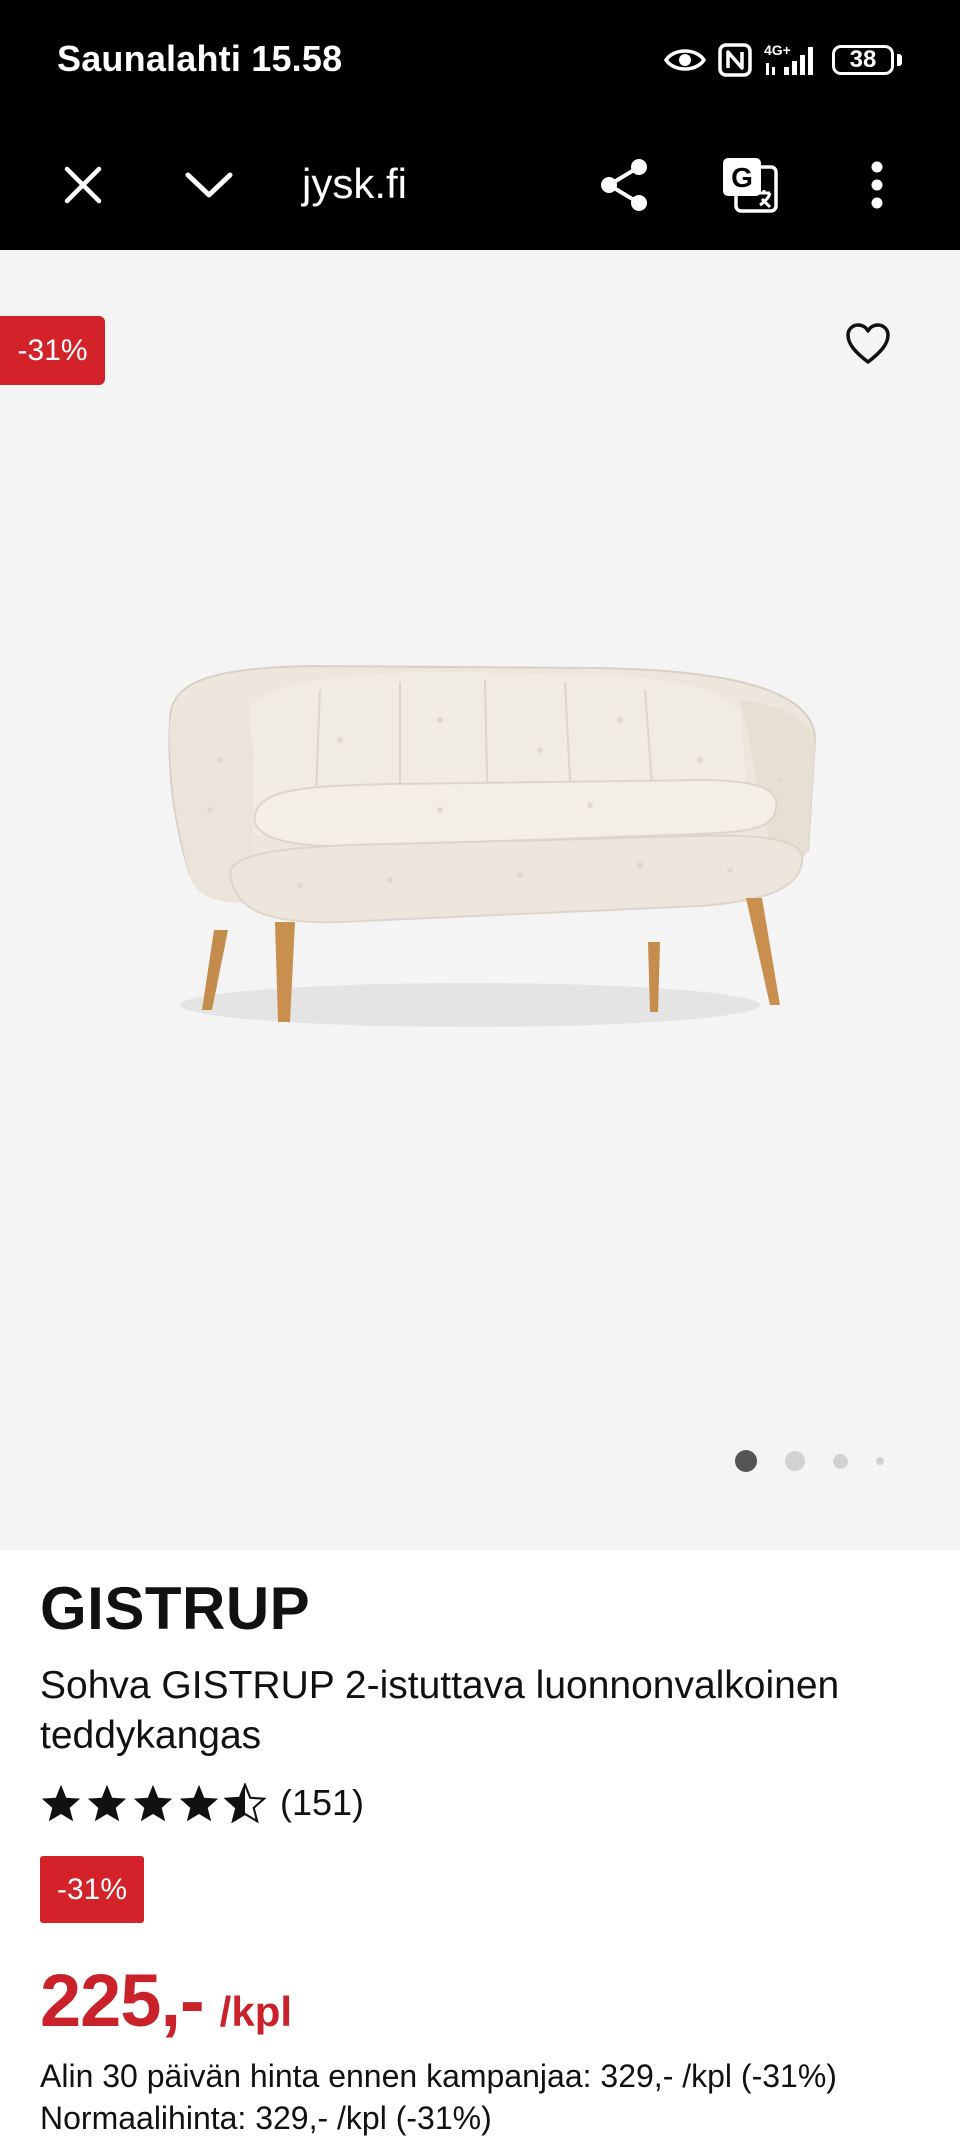 The height and width of the screenshot is (2137, 960). I want to click on browser-toolbar: jysk.fi G, so click(480, 185).